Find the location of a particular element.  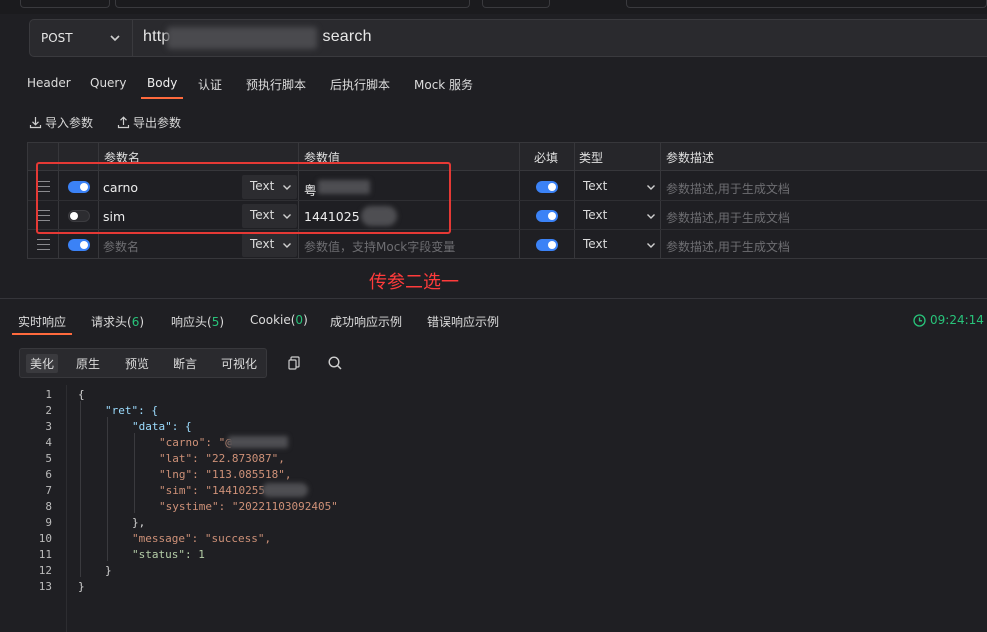

response-time: 09:24:14 is located at coordinates (948, 320).